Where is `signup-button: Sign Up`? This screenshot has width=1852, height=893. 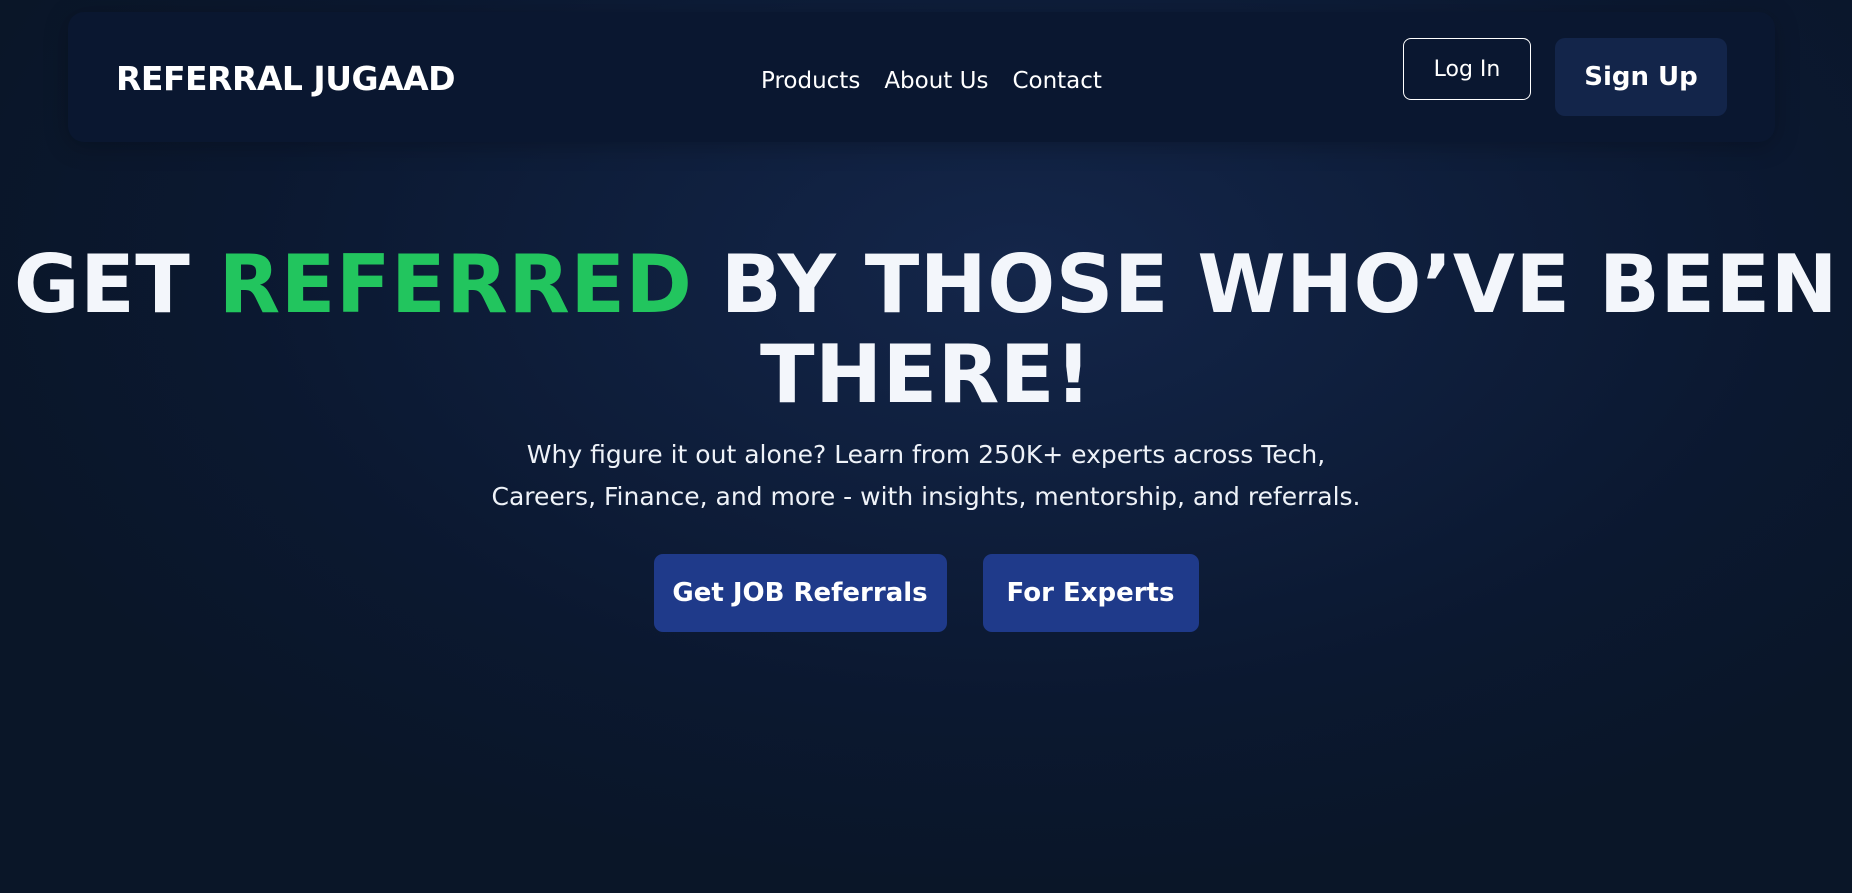 signup-button: Sign Up is located at coordinates (1641, 77).